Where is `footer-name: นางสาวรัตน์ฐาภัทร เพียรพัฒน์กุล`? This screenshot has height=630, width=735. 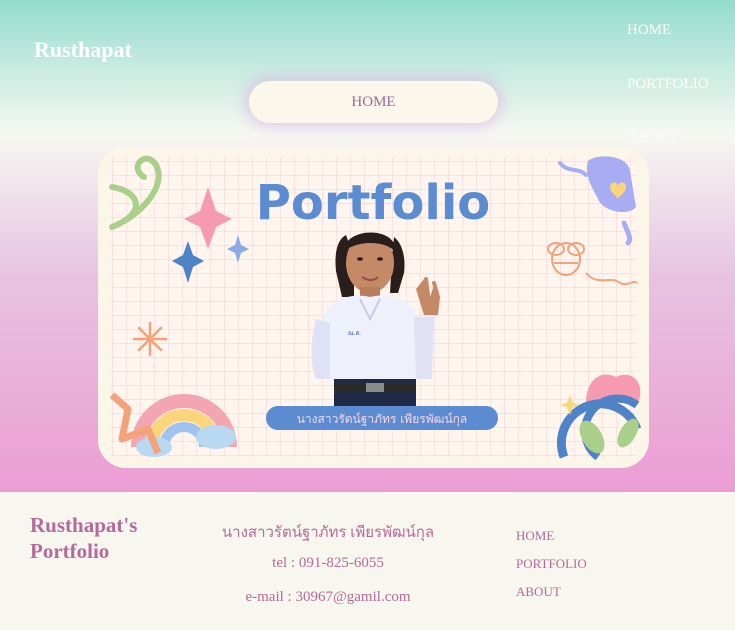
footer-name: นางสาวรัตน์ฐาภัทร เพียรพัฒน์กุล is located at coordinates (328, 533).